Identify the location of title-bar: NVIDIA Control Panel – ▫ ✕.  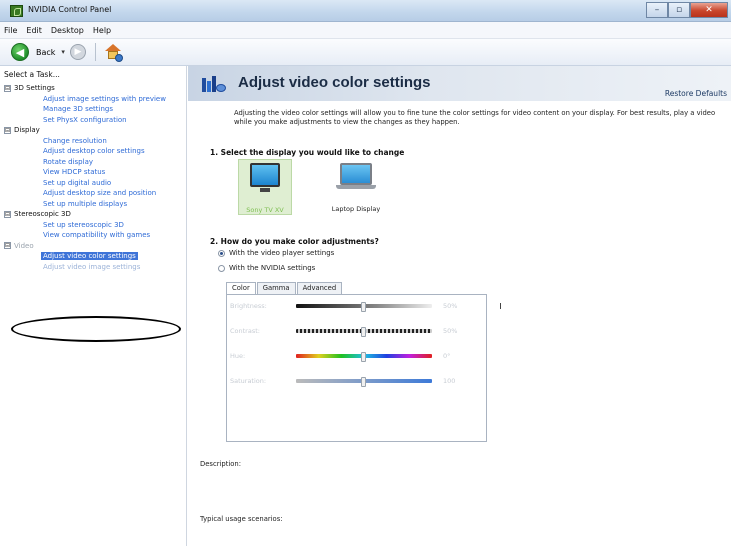
(365, 11).